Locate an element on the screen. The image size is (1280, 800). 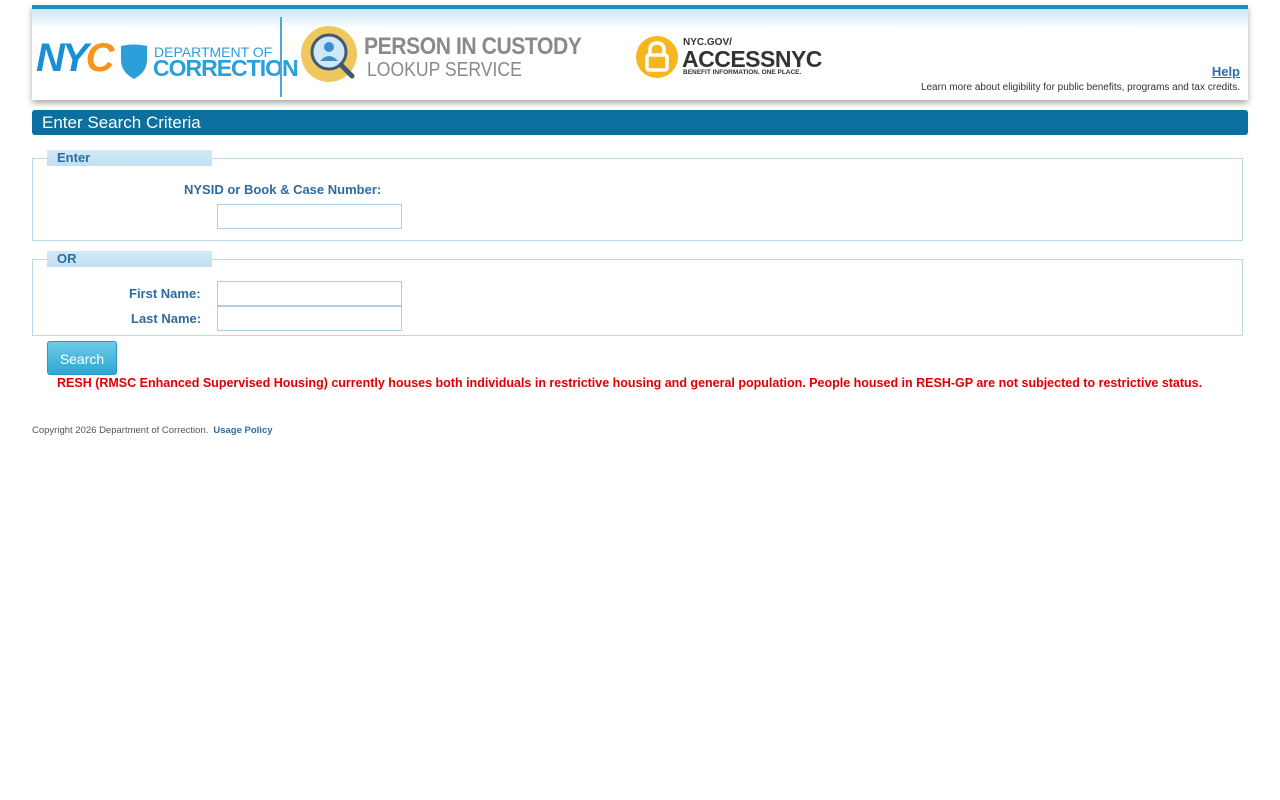
magnifier-person-icon is located at coordinates (329, 54).